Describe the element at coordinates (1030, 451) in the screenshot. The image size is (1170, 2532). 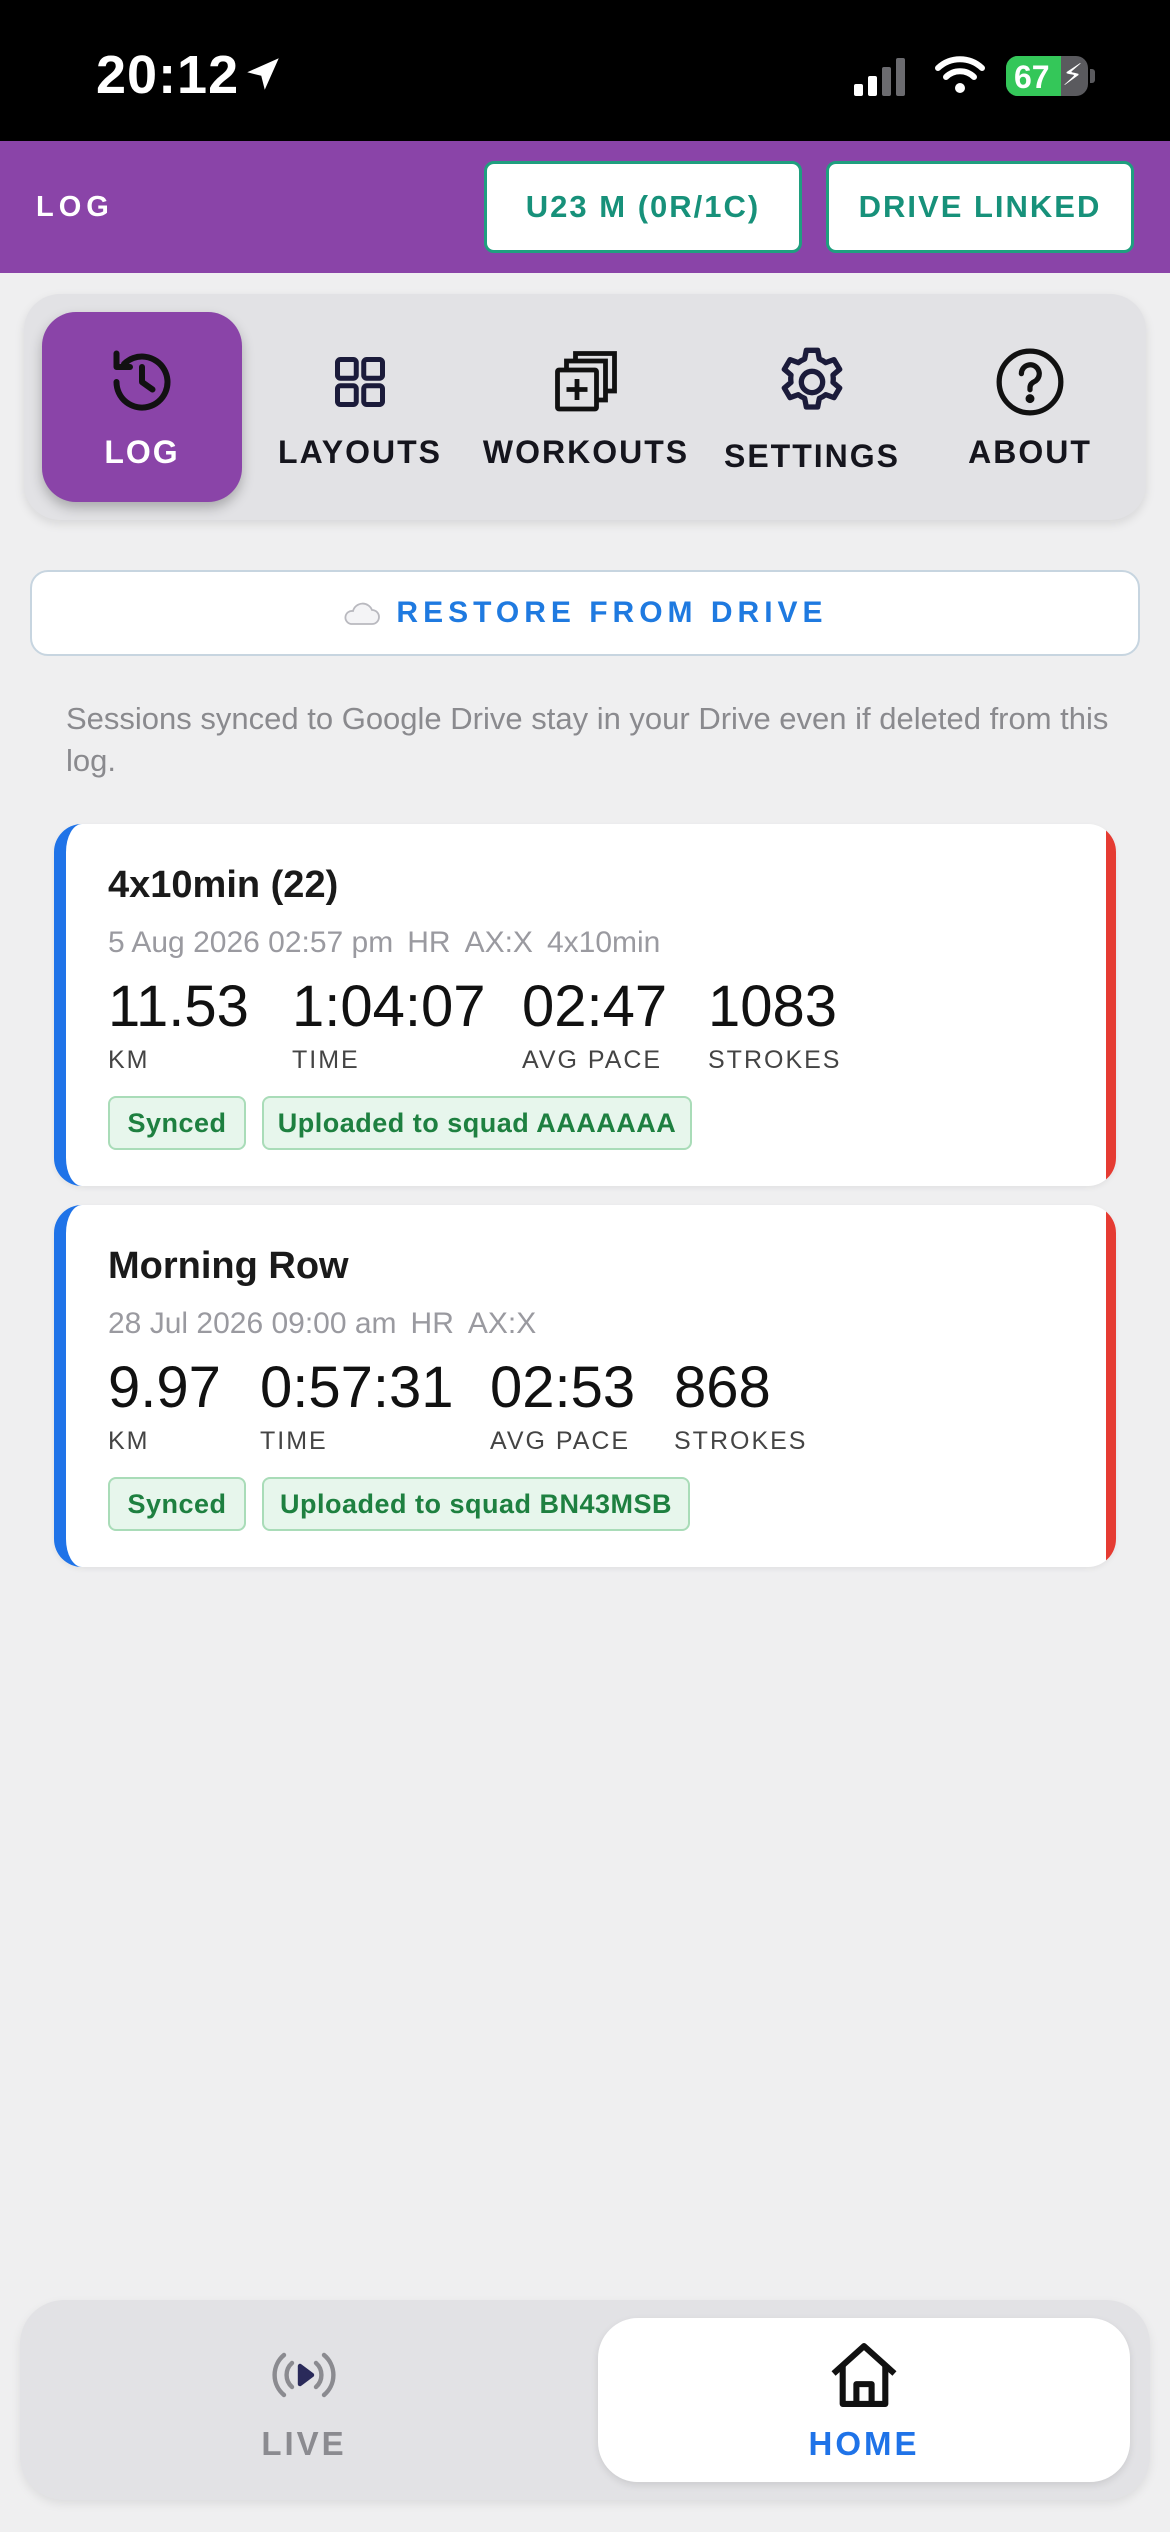
I see `tab-label: ABOUT` at that location.